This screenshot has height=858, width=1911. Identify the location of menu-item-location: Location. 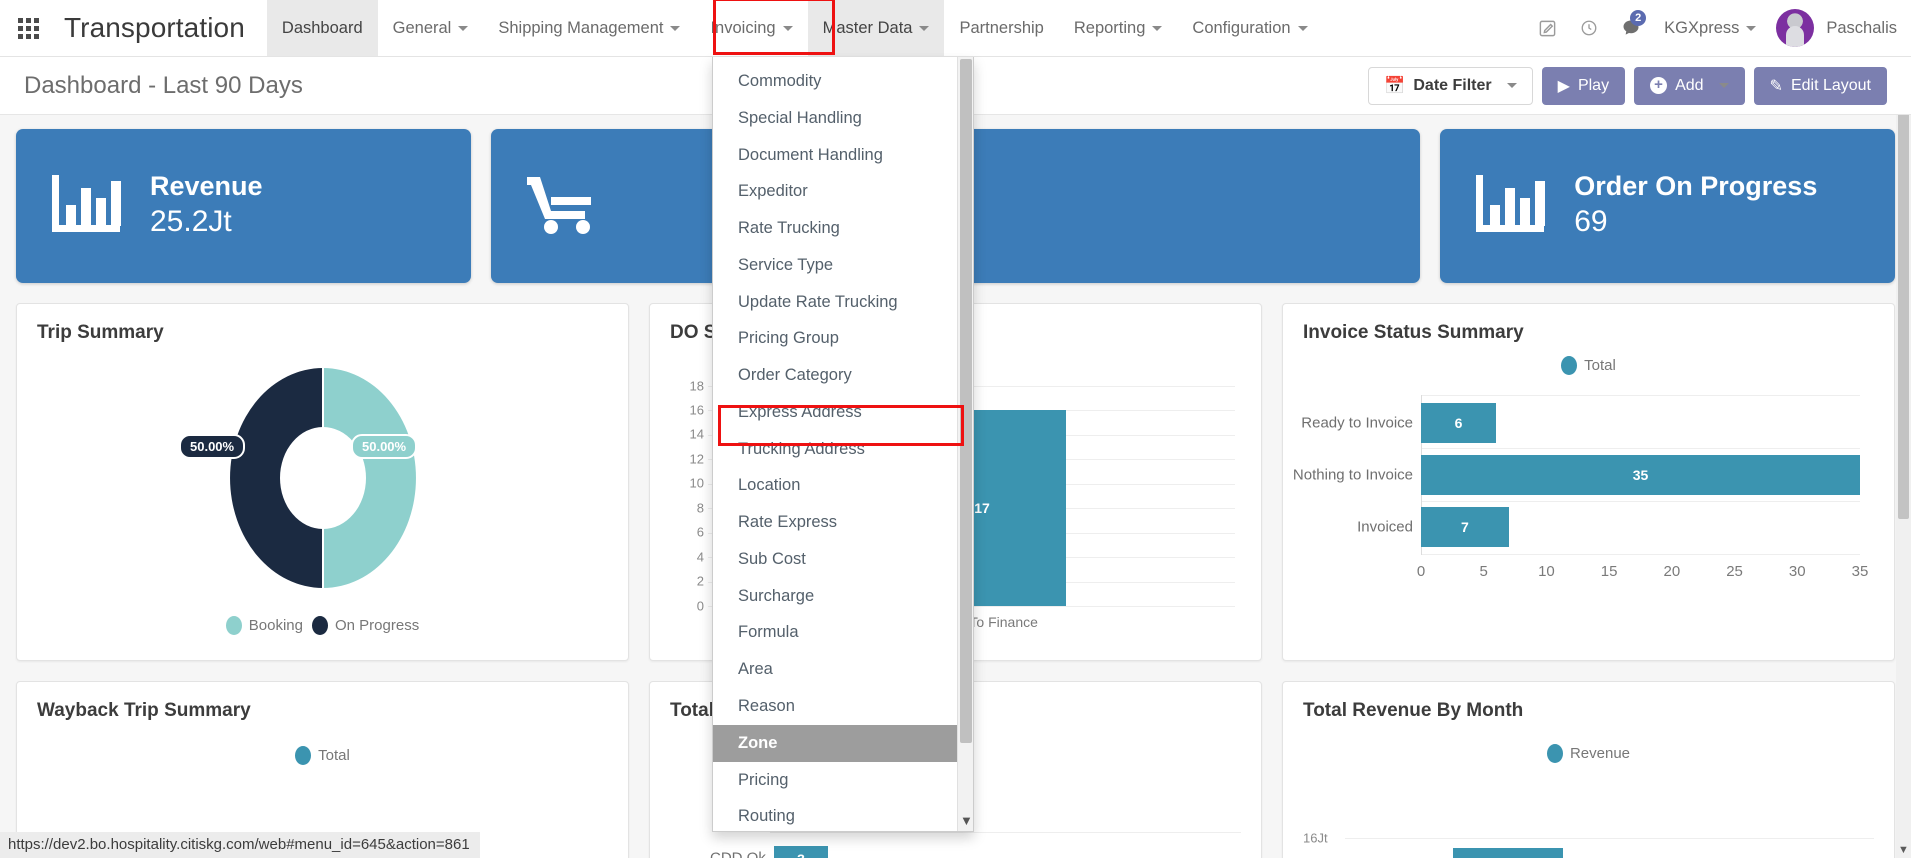
(835, 485).